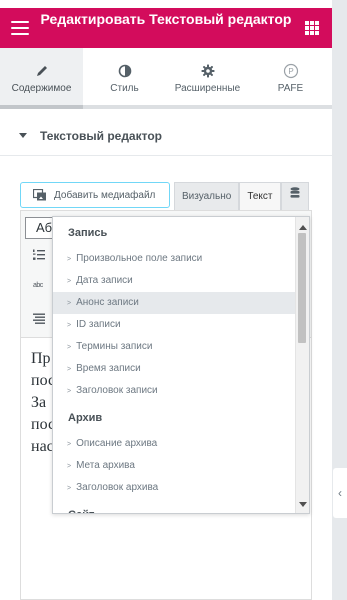 The width and height of the screenshot is (347, 600). What do you see at coordinates (207, 71) in the screenshot?
I see `gear-icon` at bounding box center [207, 71].